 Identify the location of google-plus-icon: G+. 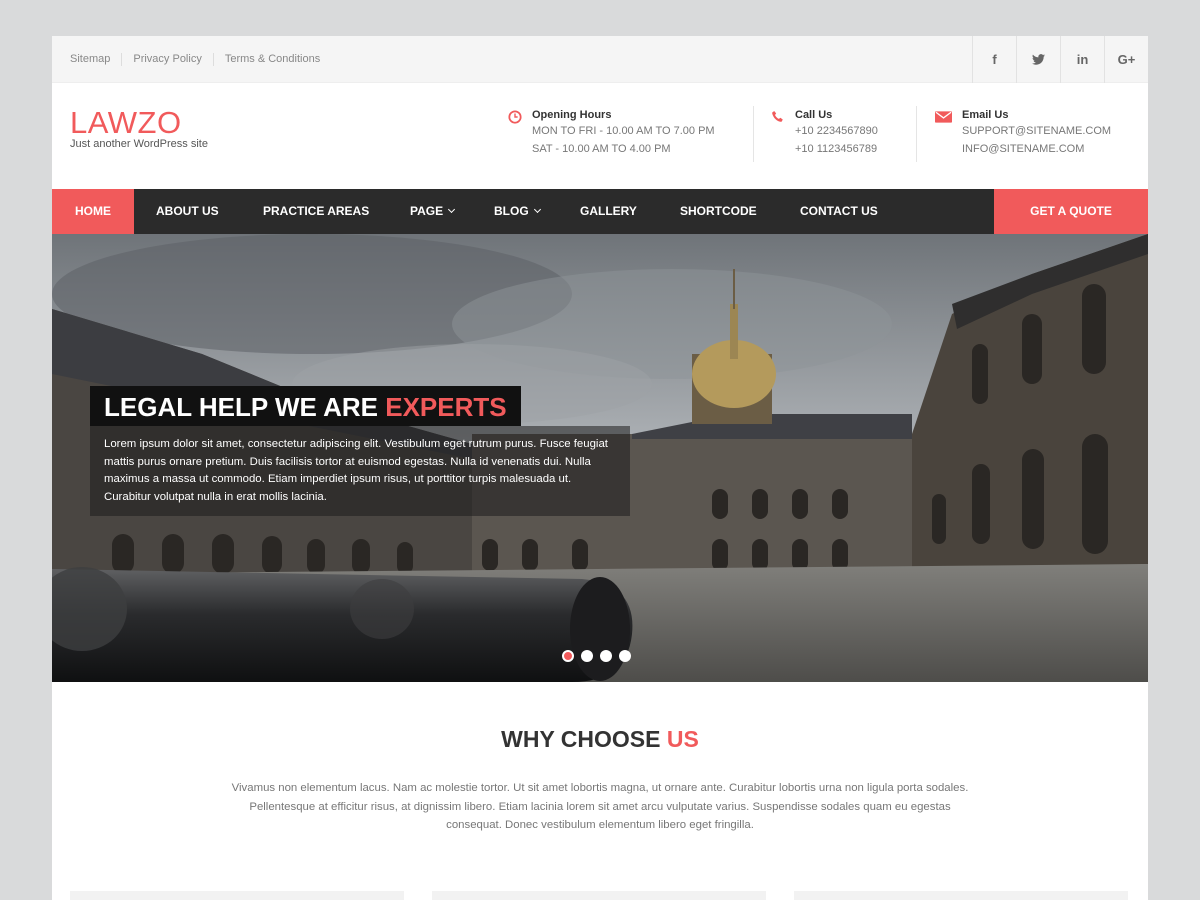
(1126, 59).